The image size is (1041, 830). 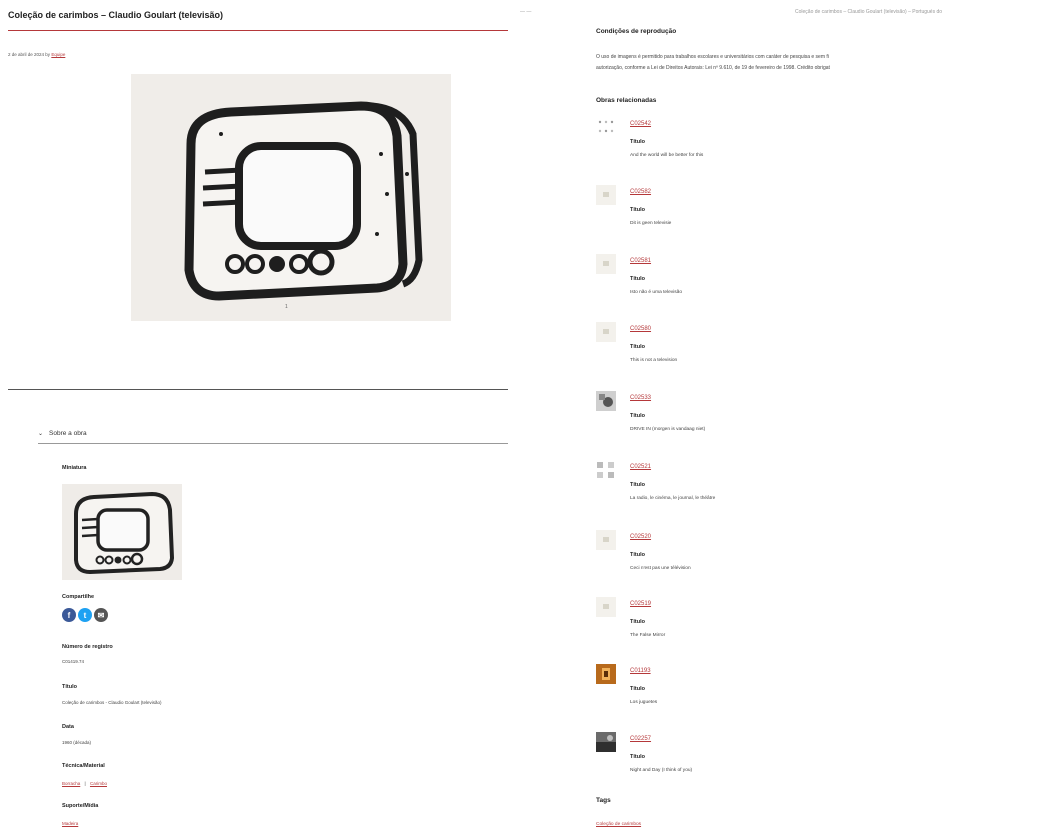 What do you see at coordinates (648, 635) in the screenshot?
I see `related-title-value: The False Mirror` at bounding box center [648, 635].